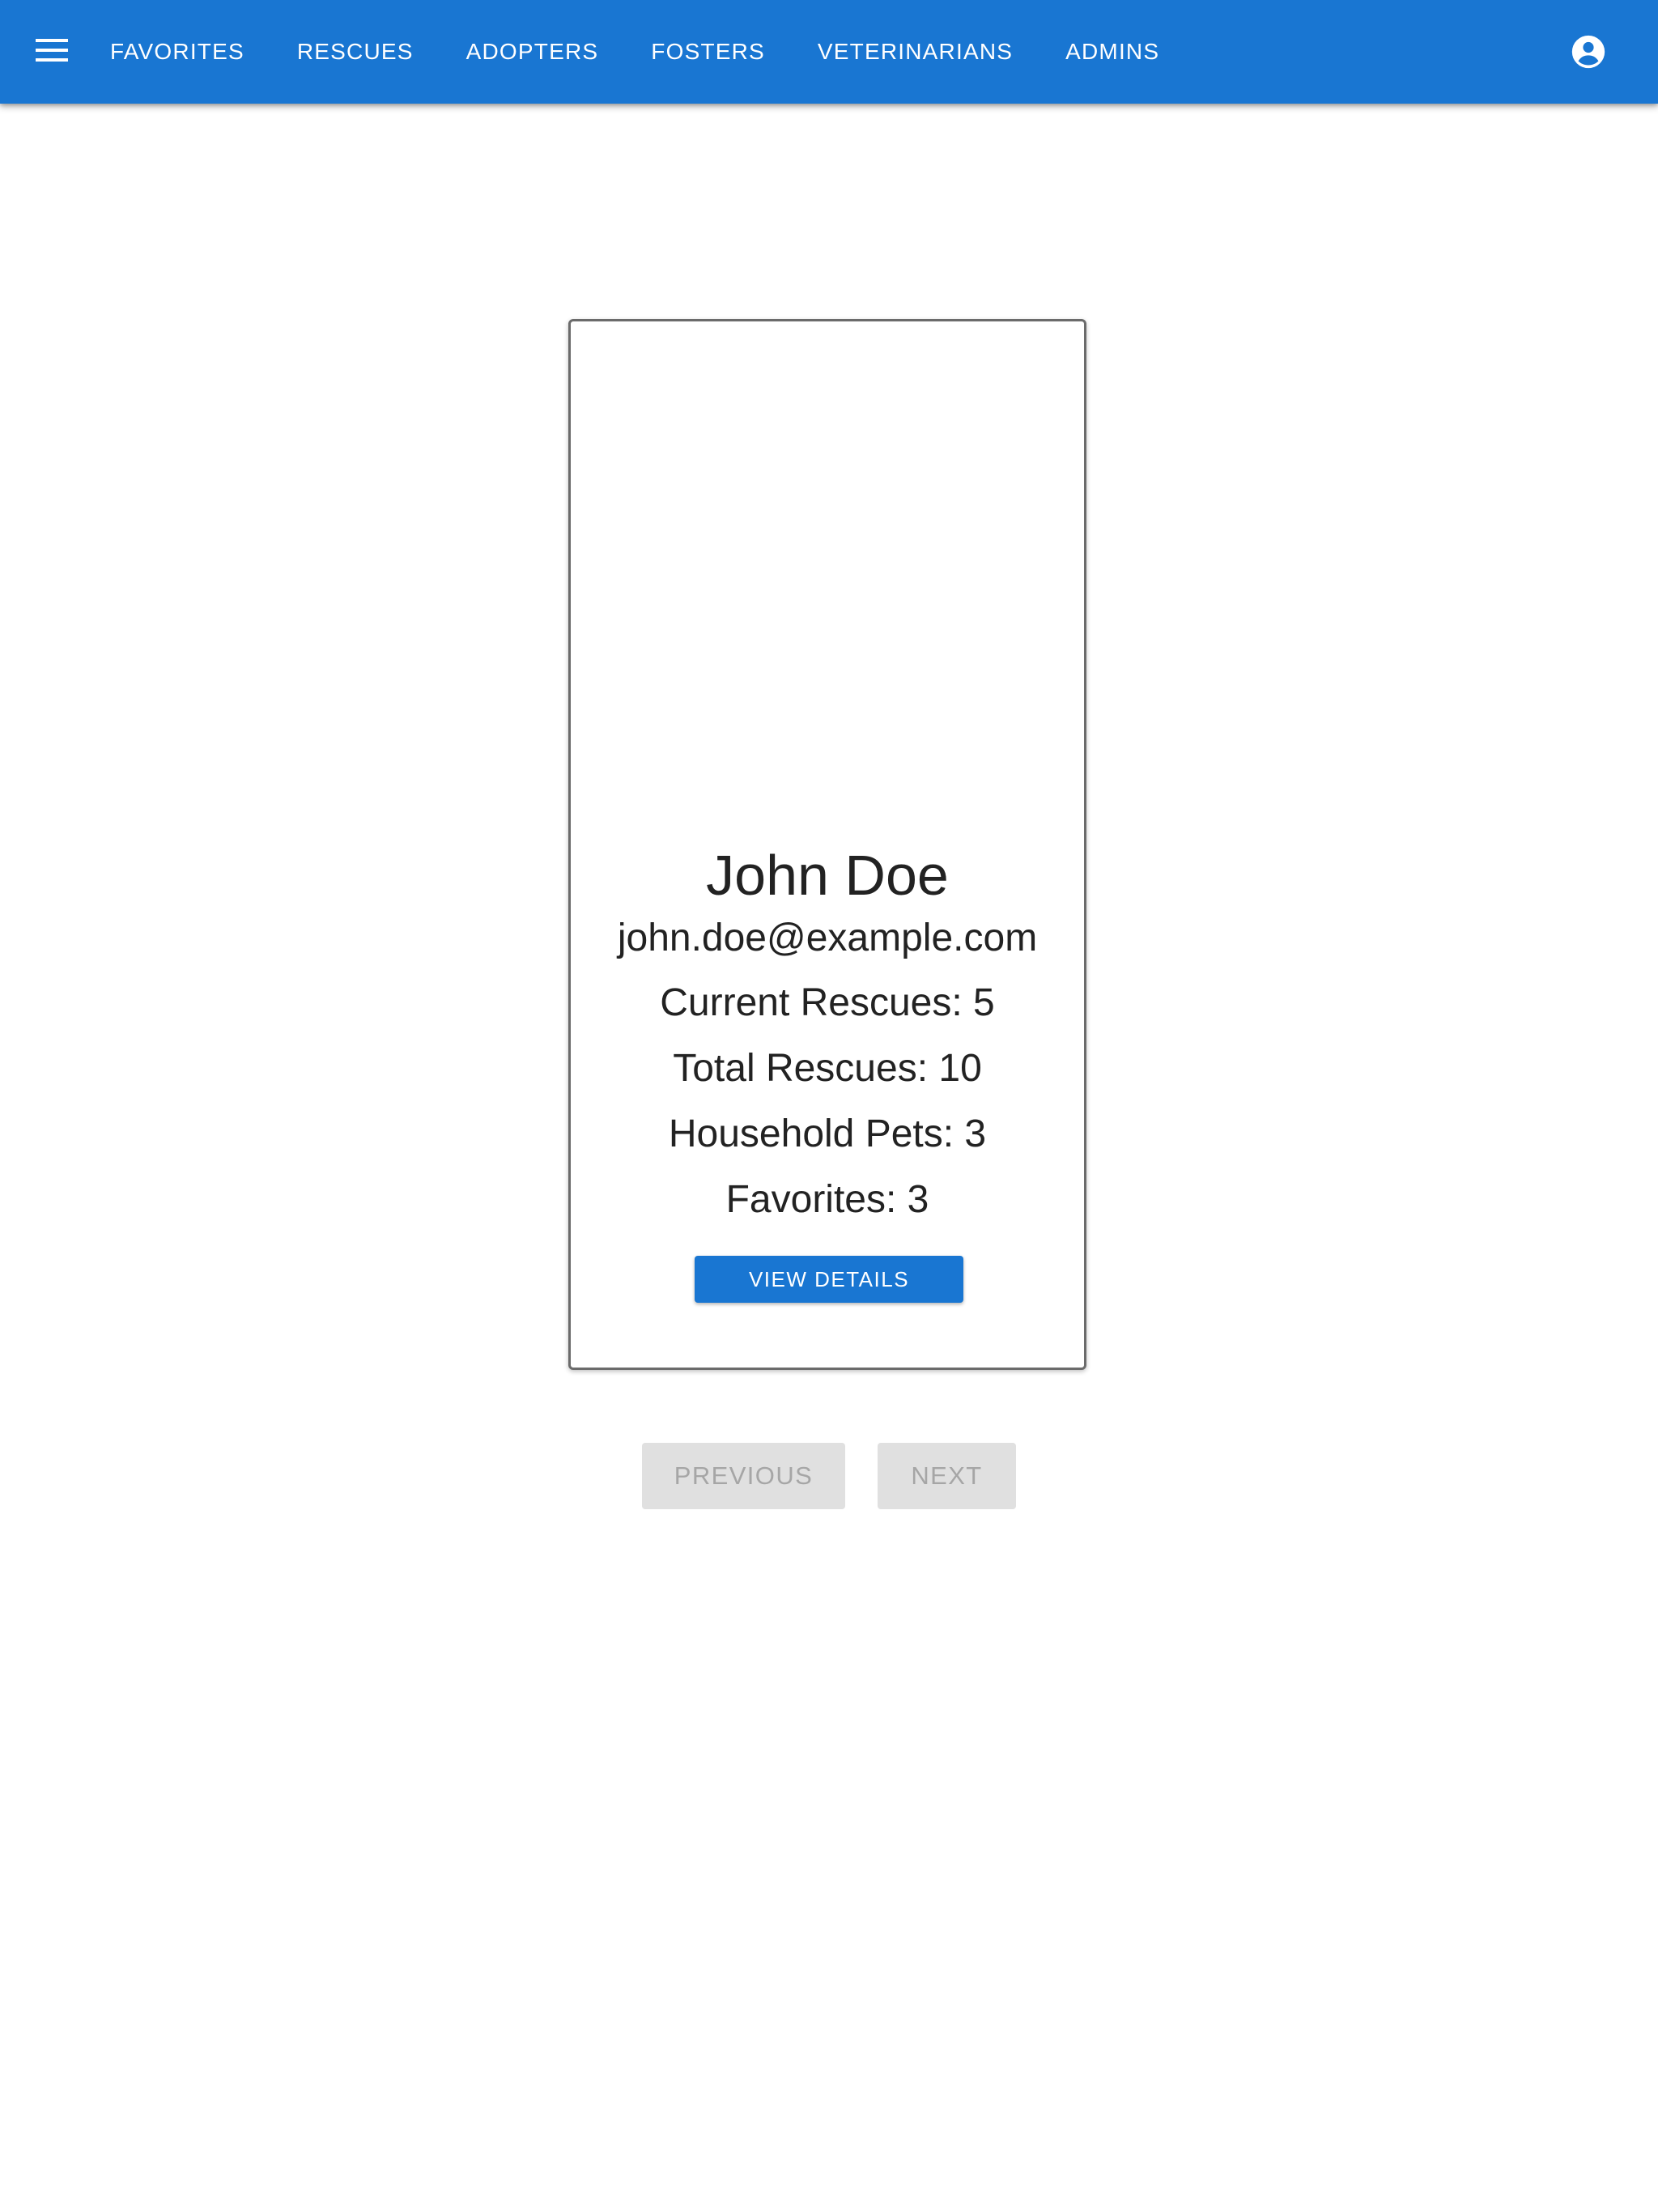 The image size is (1658, 2212). Describe the element at coordinates (532, 52) in the screenshot. I see `nav-adopters: ADOPTERS` at that location.